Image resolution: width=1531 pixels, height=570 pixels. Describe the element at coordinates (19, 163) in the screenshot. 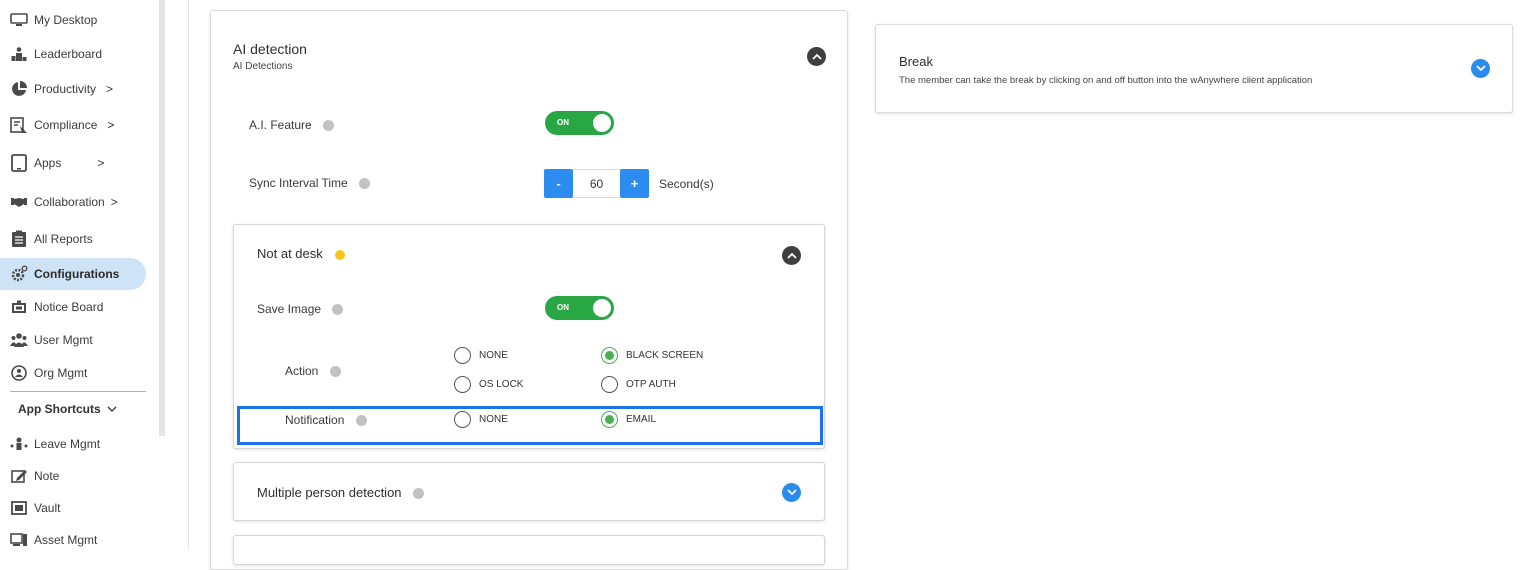

I see `tablet-icon` at that location.